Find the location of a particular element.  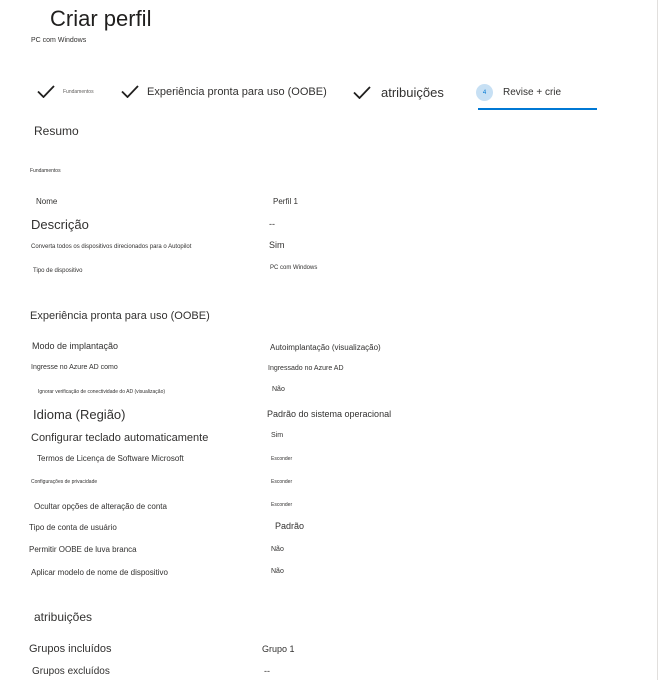

device-name-template-label: Aplicar modelo de nome de dispositivo is located at coordinates (99, 572).